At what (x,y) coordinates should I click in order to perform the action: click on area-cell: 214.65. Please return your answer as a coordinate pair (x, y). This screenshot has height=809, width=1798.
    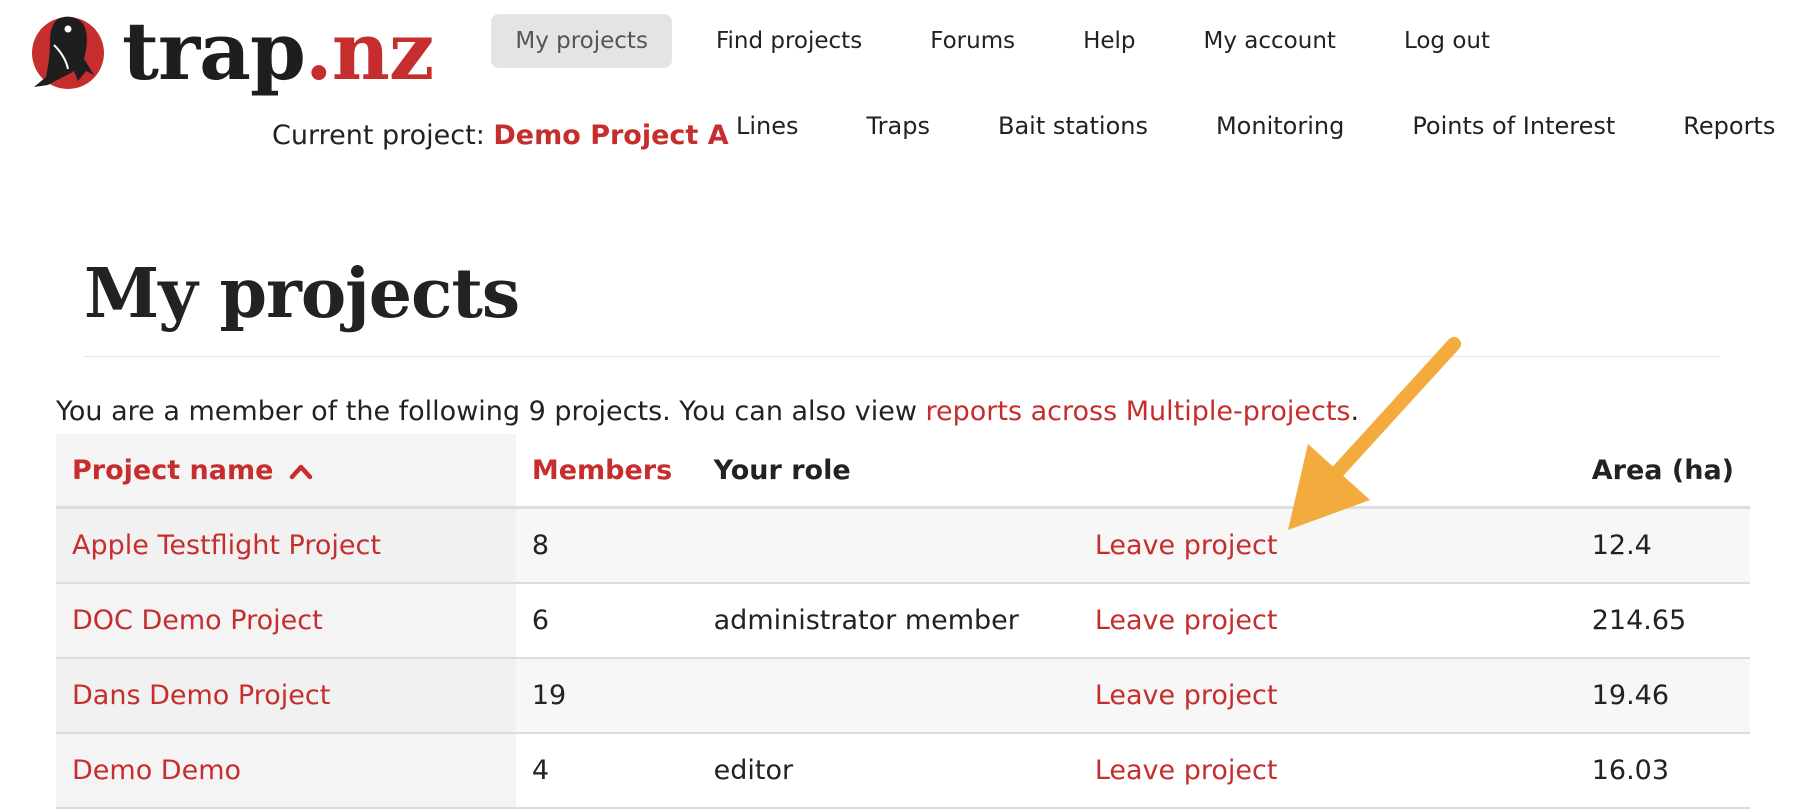
    Looking at the image, I should click on (1662, 621).